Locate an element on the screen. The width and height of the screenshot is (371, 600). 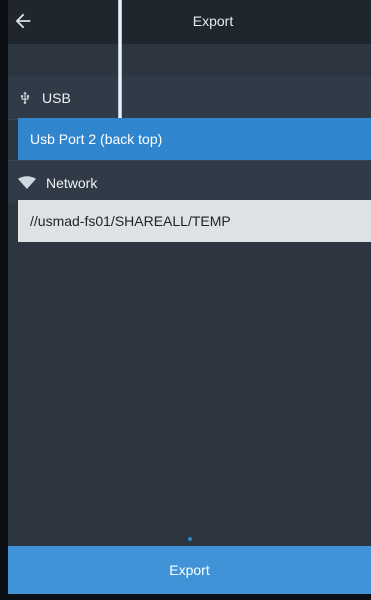
page-indicator-dot is located at coordinates (190, 539).